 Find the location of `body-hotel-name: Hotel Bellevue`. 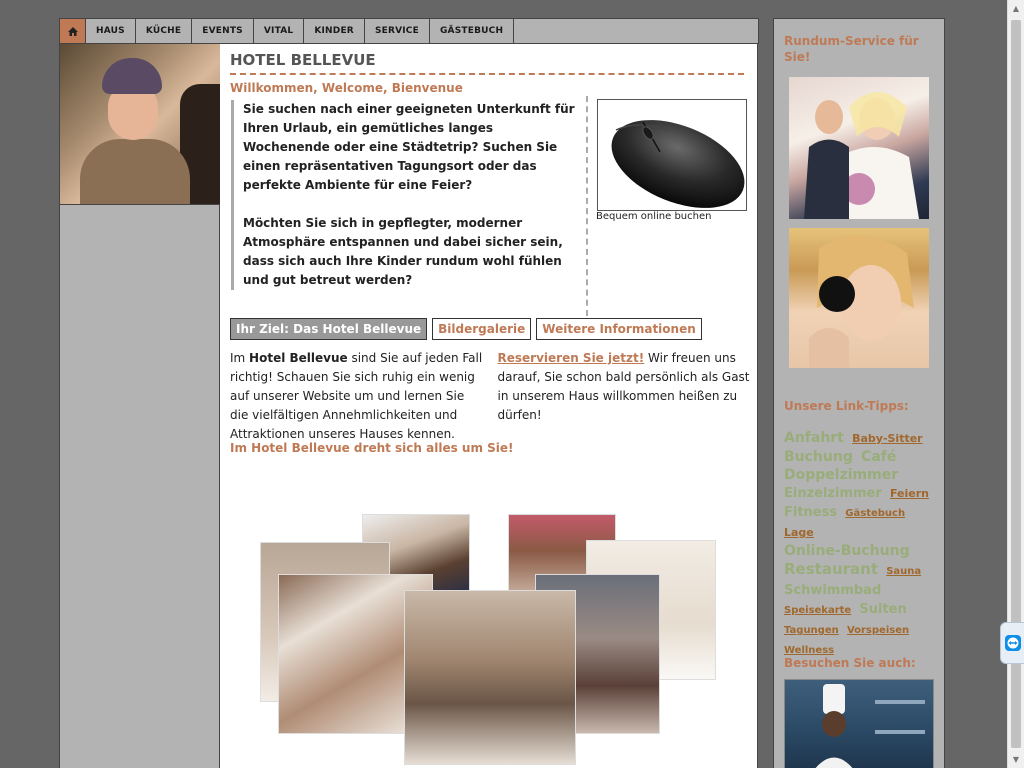

body-hotel-name: Hotel Bellevue is located at coordinates (298, 358).